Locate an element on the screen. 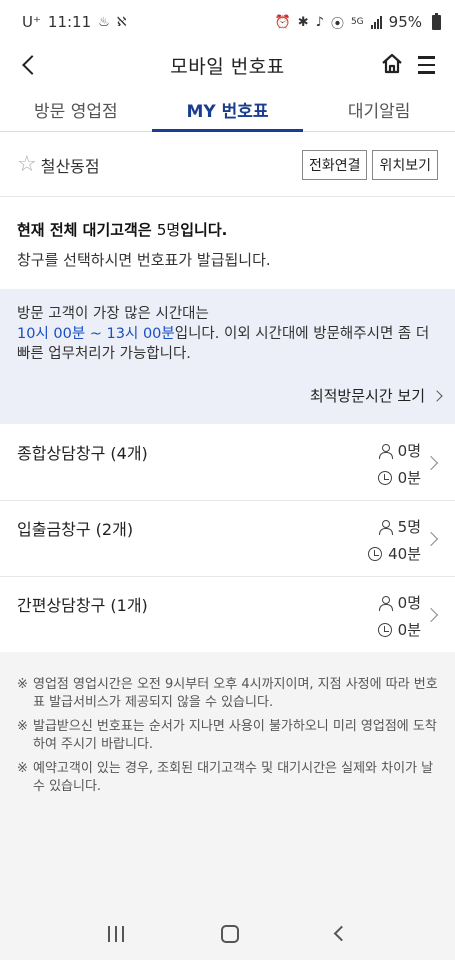 The image size is (455, 960). menu-button is located at coordinates (431, 65).